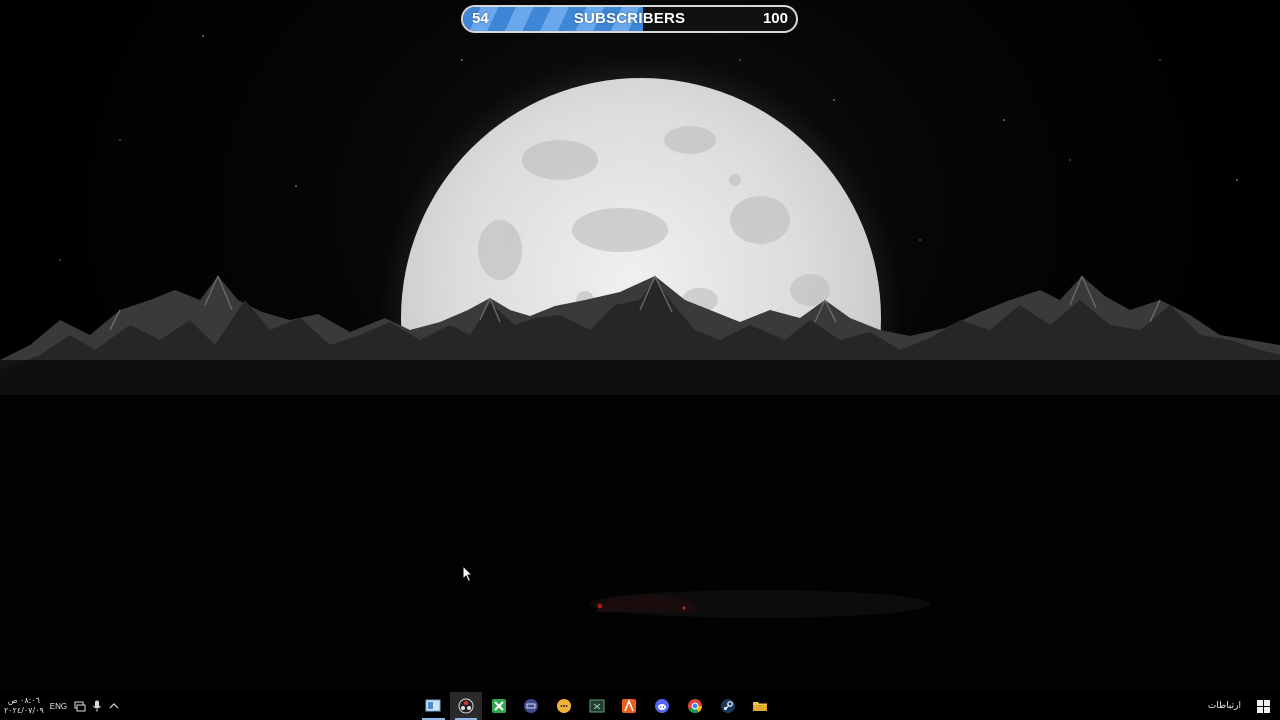  Describe the element at coordinates (775, 18) in the screenshot. I see `subscriber-goal-count: 100` at that location.